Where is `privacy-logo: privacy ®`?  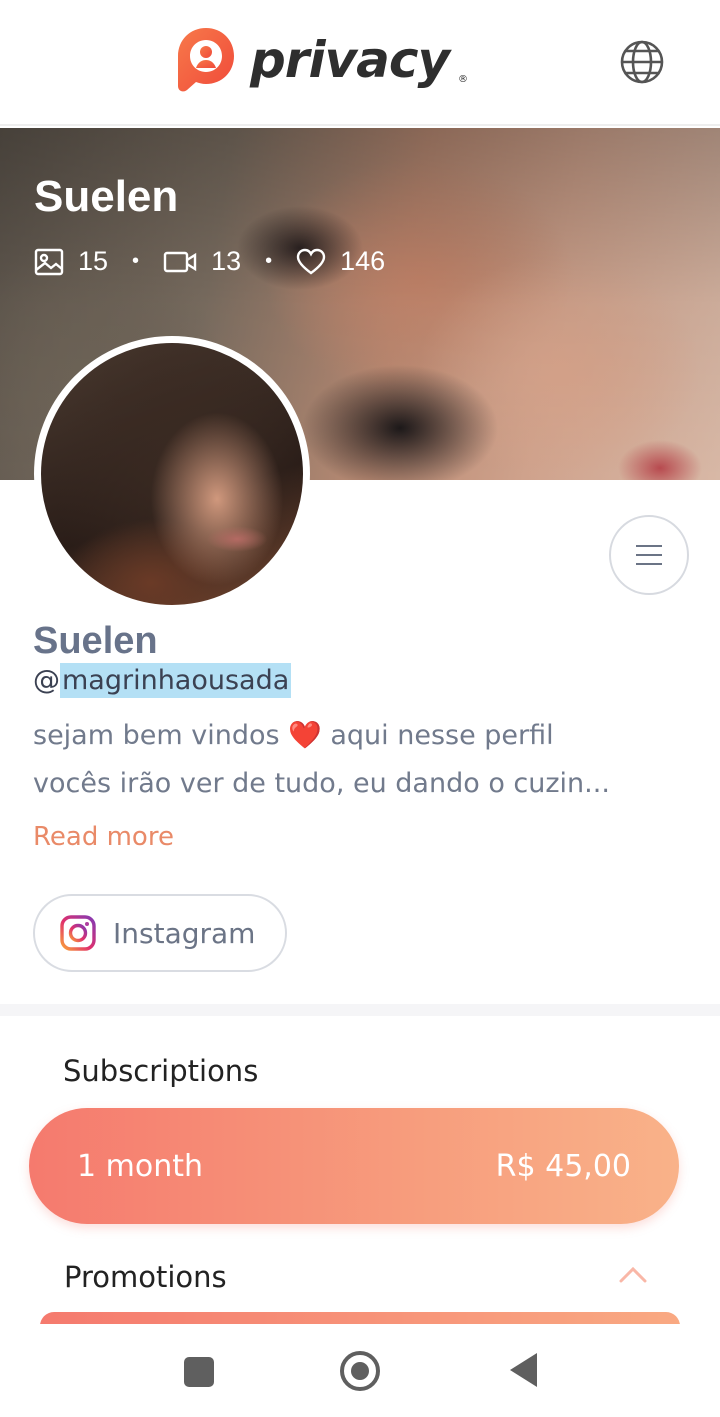
privacy-logo: privacy ® is located at coordinates (320, 60).